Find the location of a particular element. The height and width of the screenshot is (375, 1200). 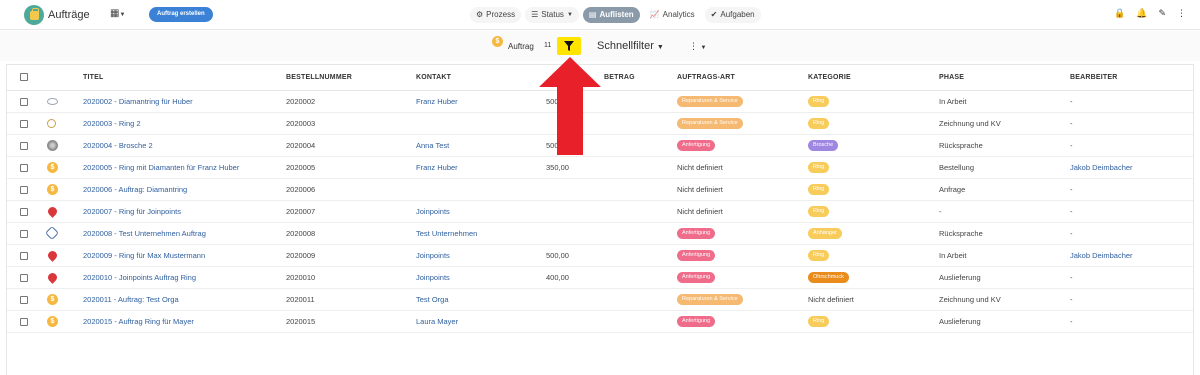

order-type-text: Nicht definiert is located at coordinates (700, 211).